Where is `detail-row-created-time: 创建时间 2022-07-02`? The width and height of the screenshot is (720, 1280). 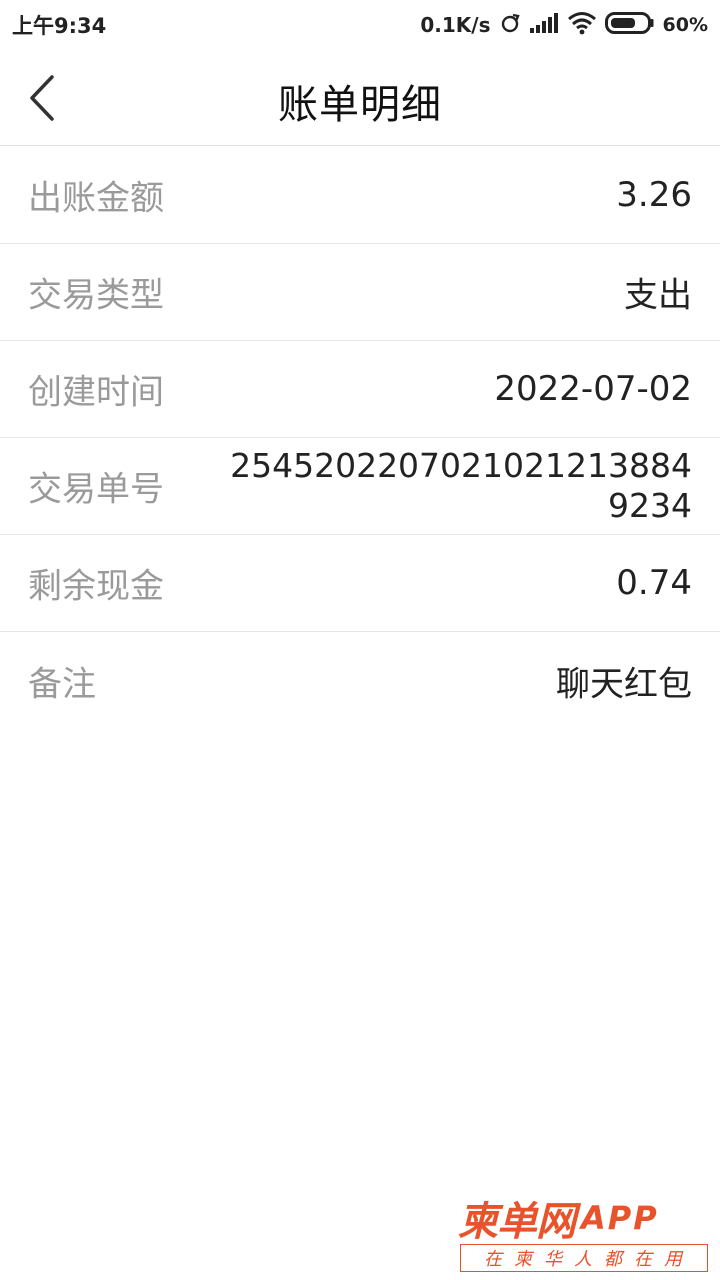
detail-row-created-time: 创建时间 2022-07-02 is located at coordinates (360, 389).